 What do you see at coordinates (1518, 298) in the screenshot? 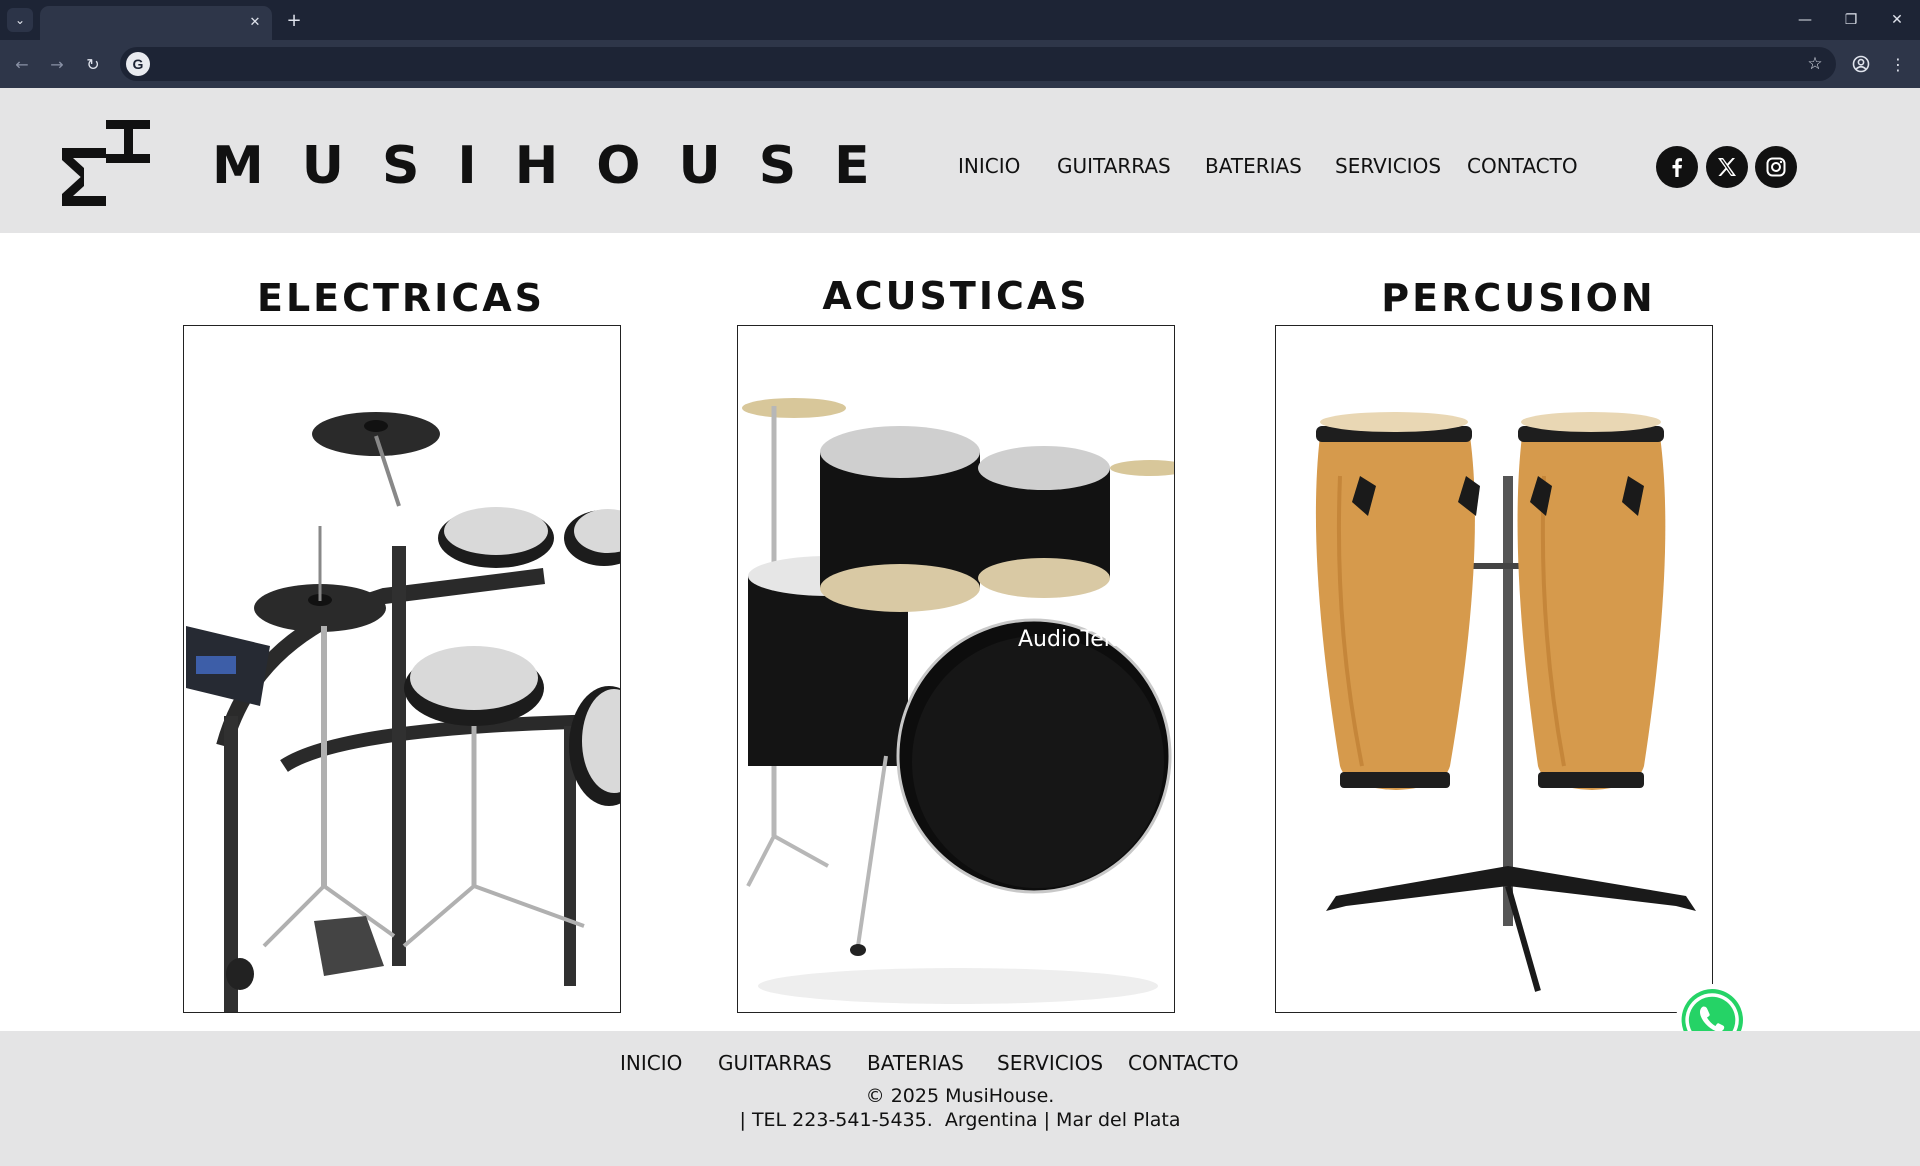
I see `category-title: PERCUSION` at bounding box center [1518, 298].